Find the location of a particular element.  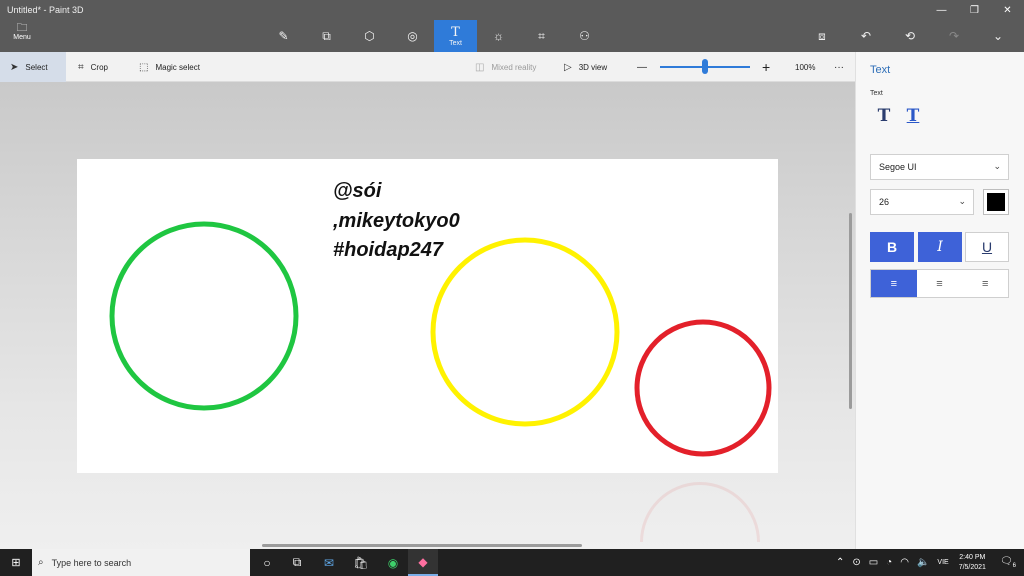

text-color-picker is located at coordinates (996, 202).